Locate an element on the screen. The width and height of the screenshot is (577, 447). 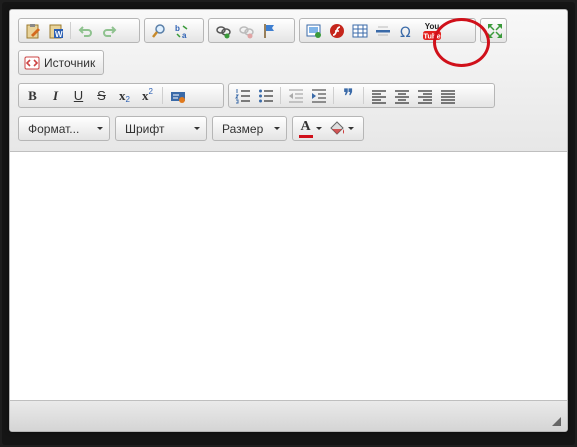
replace-button: ba is located at coordinates (181, 30).